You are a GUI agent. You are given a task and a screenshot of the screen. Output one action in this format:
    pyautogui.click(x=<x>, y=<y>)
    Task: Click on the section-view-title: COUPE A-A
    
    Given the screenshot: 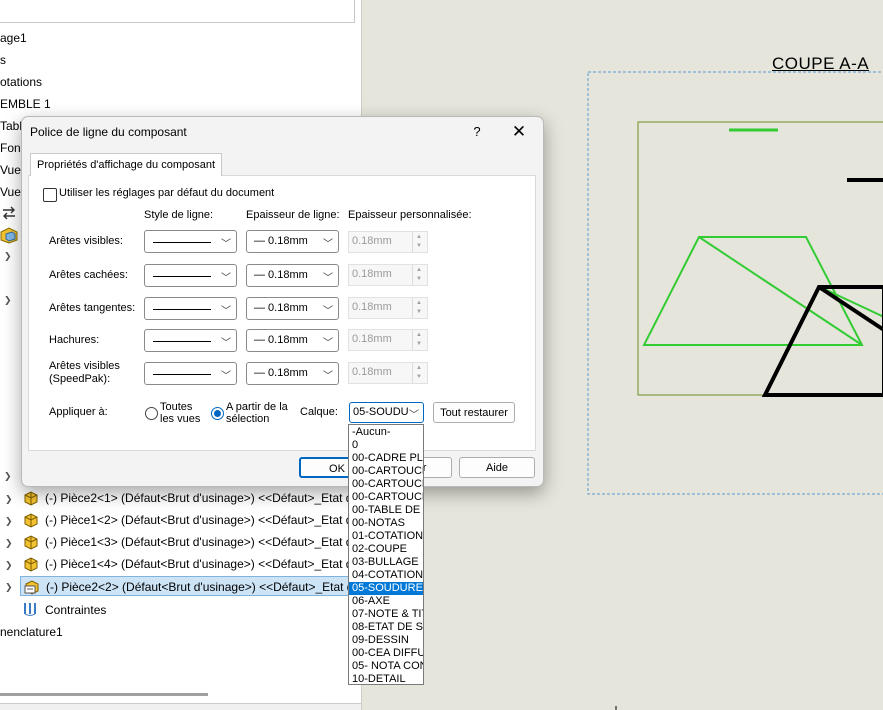 What is the action you would take?
    pyautogui.click(x=820, y=64)
    